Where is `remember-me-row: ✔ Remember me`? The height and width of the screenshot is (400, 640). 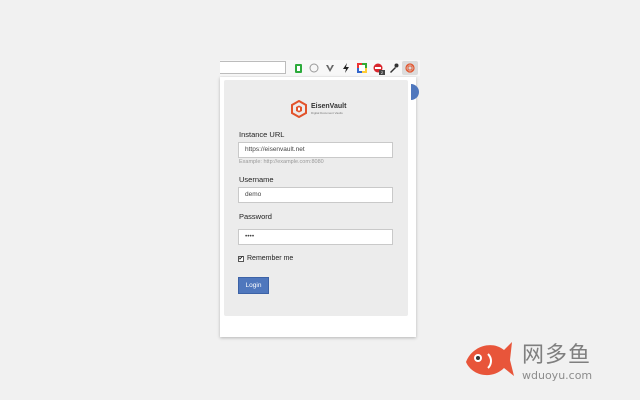 remember-me-row: ✔ Remember me is located at coordinates (265, 258).